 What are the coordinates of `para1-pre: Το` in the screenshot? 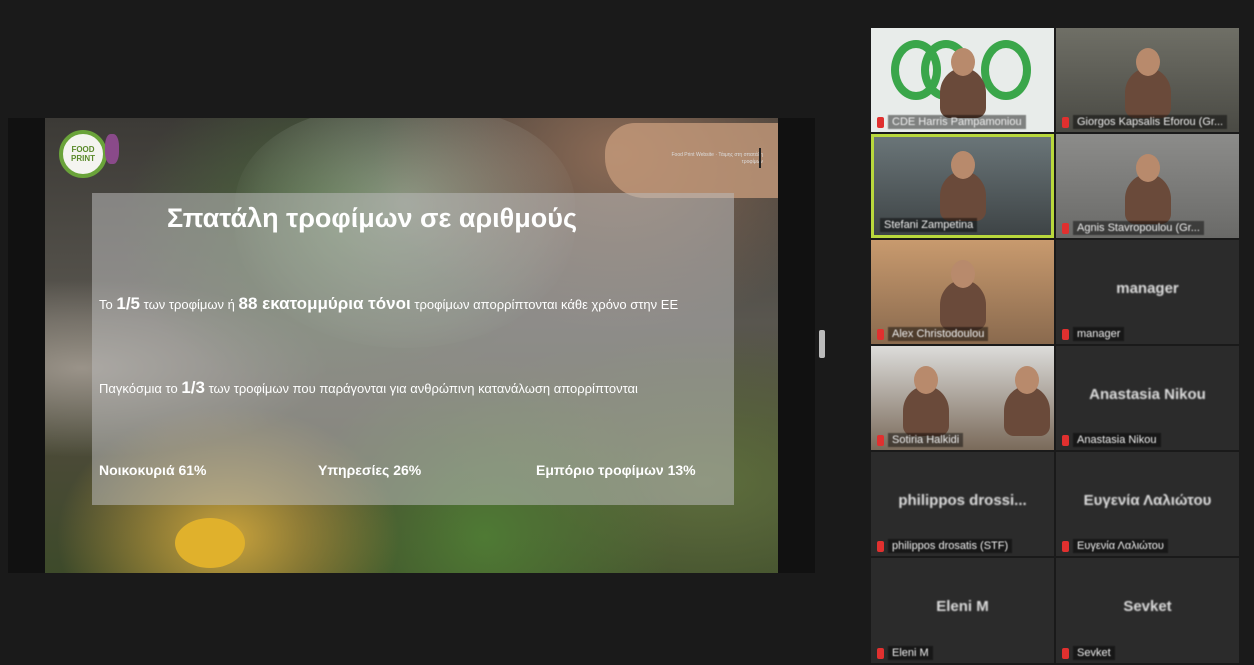 It's located at (108, 304).